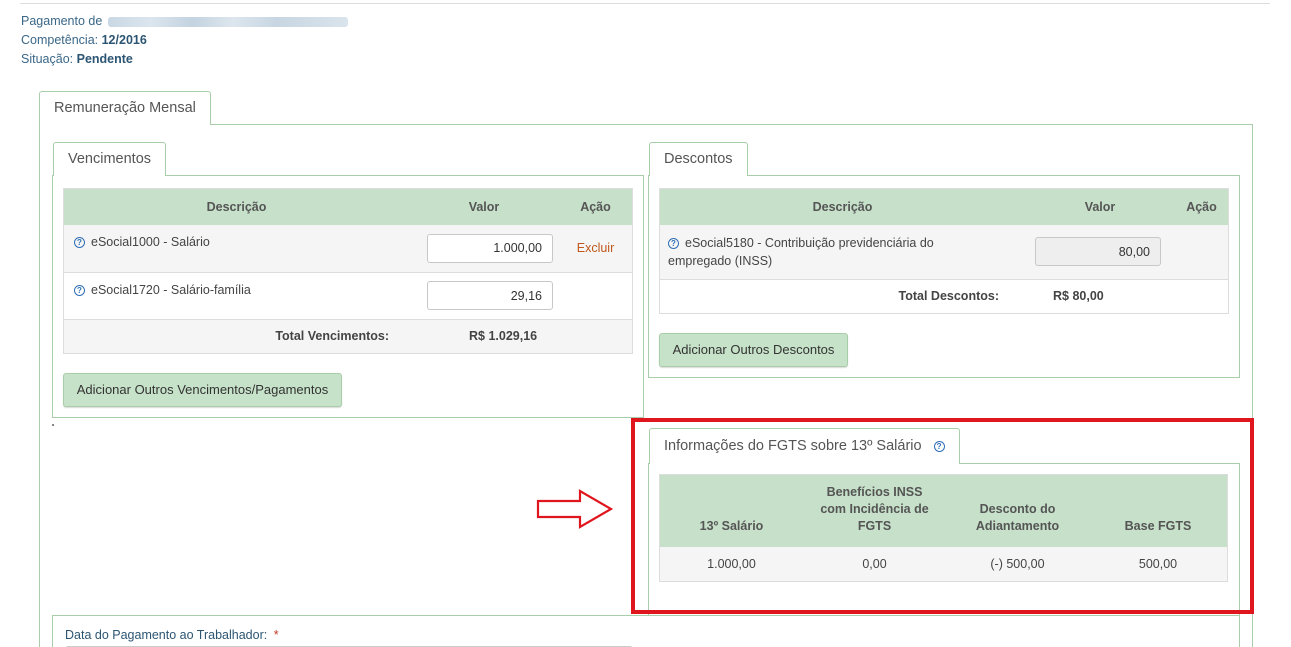  I want to click on excluir-link: Excluir, so click(596, 248).